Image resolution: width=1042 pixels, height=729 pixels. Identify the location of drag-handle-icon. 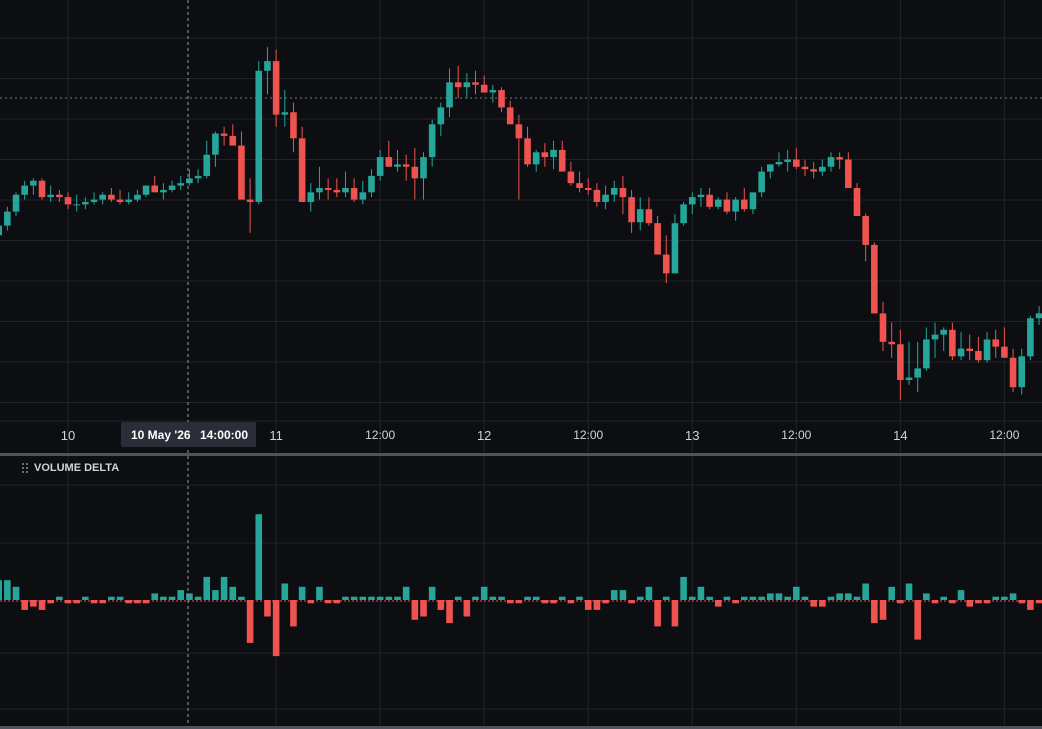
(25, 468).